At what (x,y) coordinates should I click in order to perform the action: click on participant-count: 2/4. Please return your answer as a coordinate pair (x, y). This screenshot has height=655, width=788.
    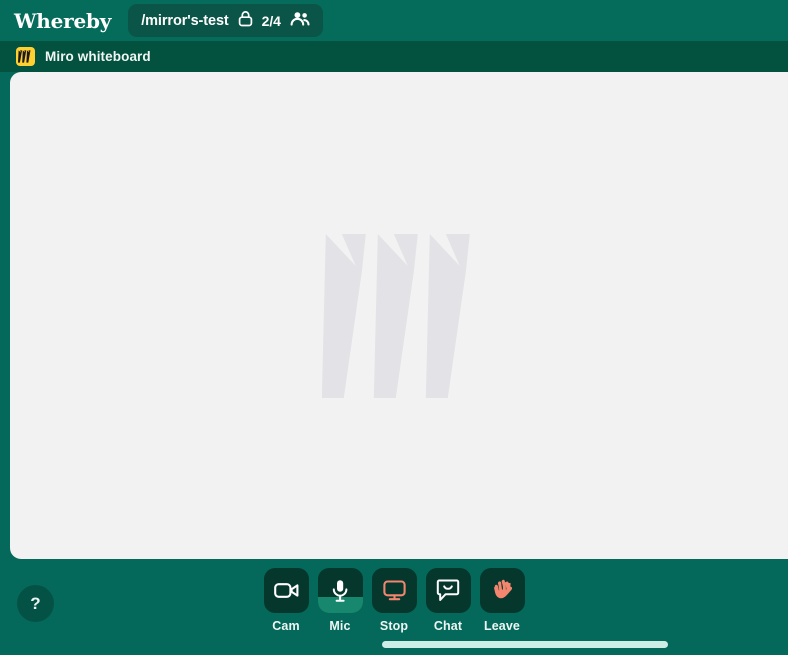
    Looking at the image, I should click on (271, 20).